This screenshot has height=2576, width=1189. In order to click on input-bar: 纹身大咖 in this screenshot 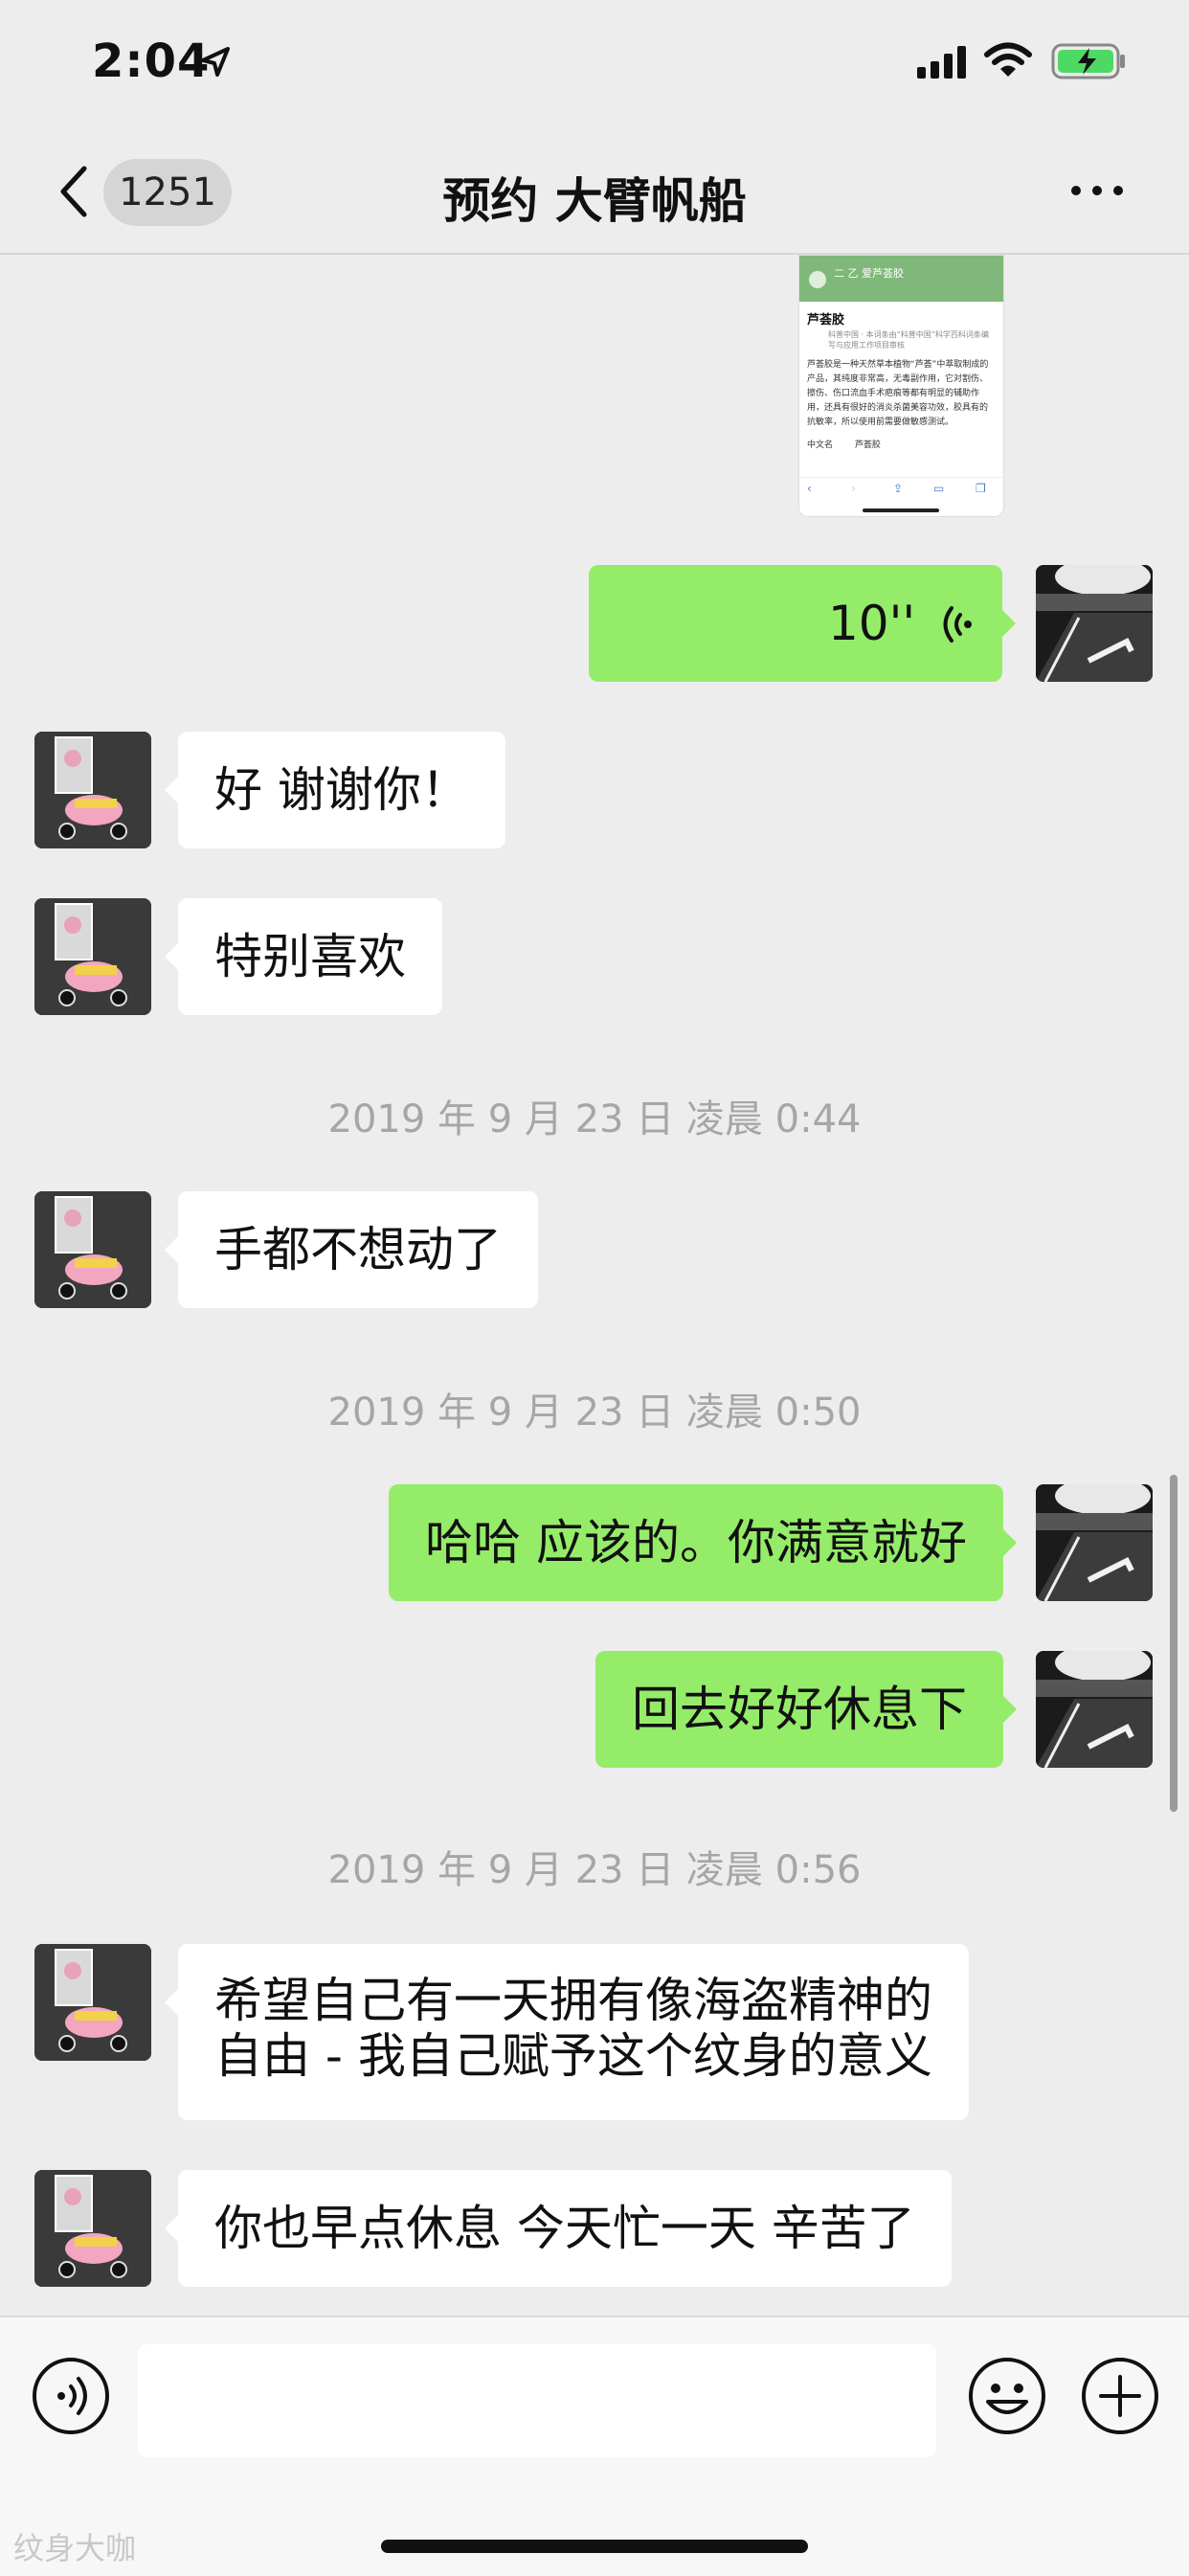, I will do `click(594, 2446)`.